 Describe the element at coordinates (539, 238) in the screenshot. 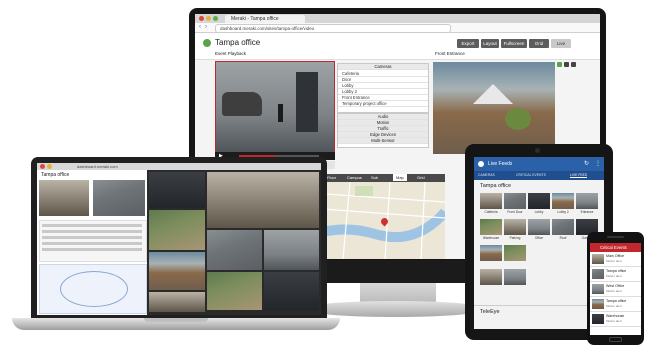

I see `tablet-thumb-label: Office` at that location.